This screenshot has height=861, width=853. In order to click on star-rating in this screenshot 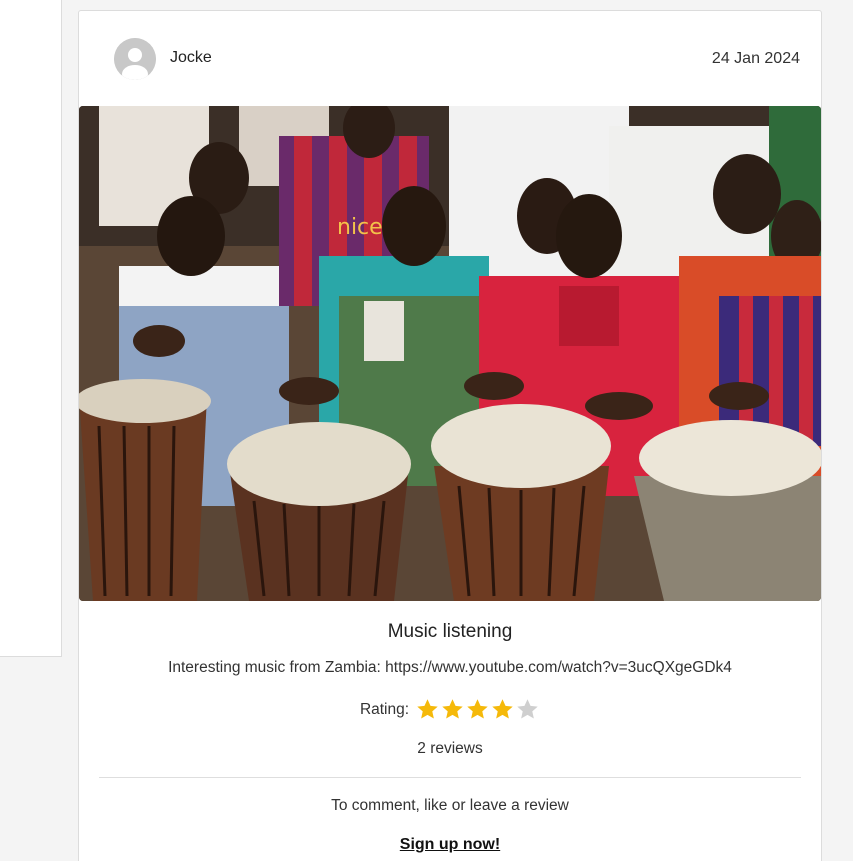, I will do `click(477, 709)`.